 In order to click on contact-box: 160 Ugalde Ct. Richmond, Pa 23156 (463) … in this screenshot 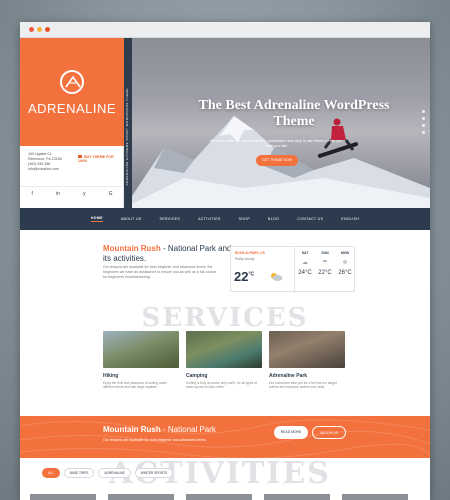, I will do `click(72, 177)`.